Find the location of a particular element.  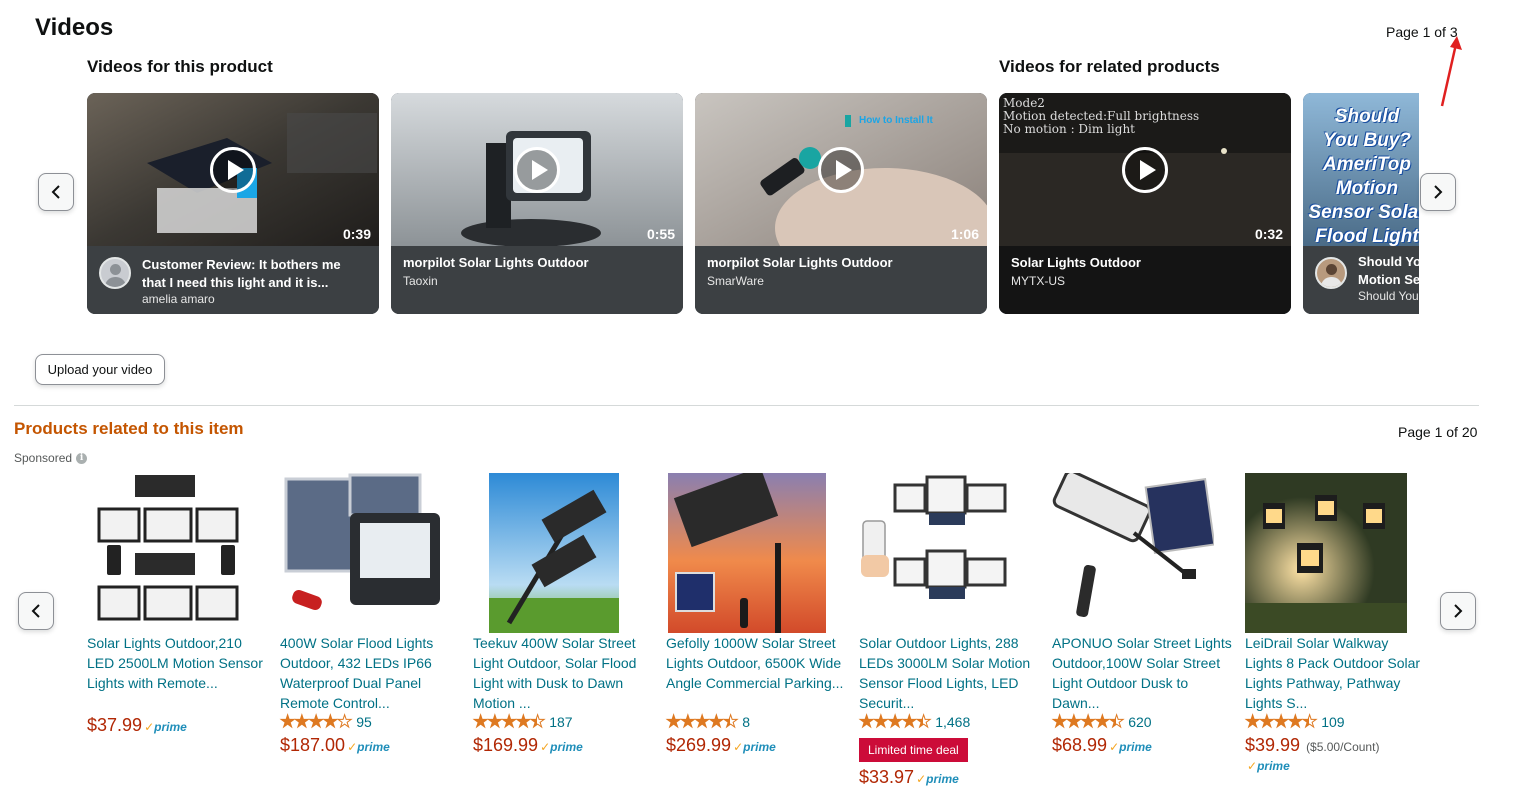

video-info: morpilot Solar Lights Outdoor SmarWare is located at coordinates (841, 280).